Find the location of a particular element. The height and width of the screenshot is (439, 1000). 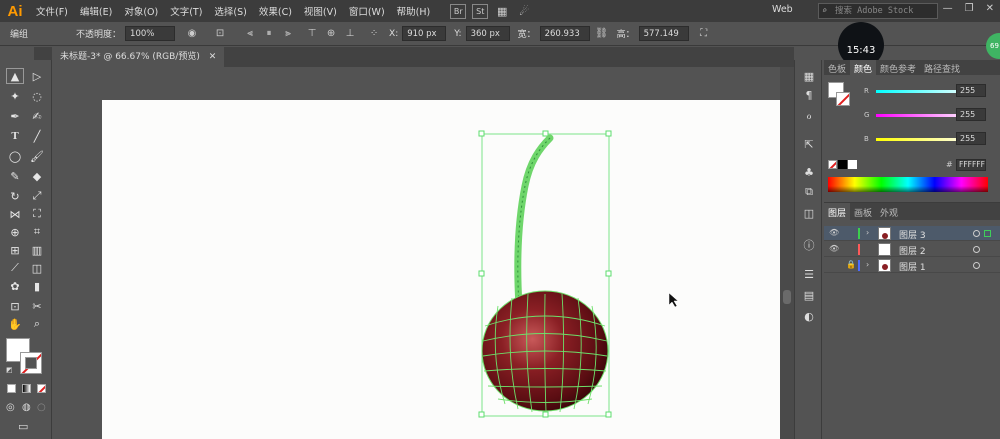

transform-reference-icon: ⁘ is located at coordinates (374, 34).